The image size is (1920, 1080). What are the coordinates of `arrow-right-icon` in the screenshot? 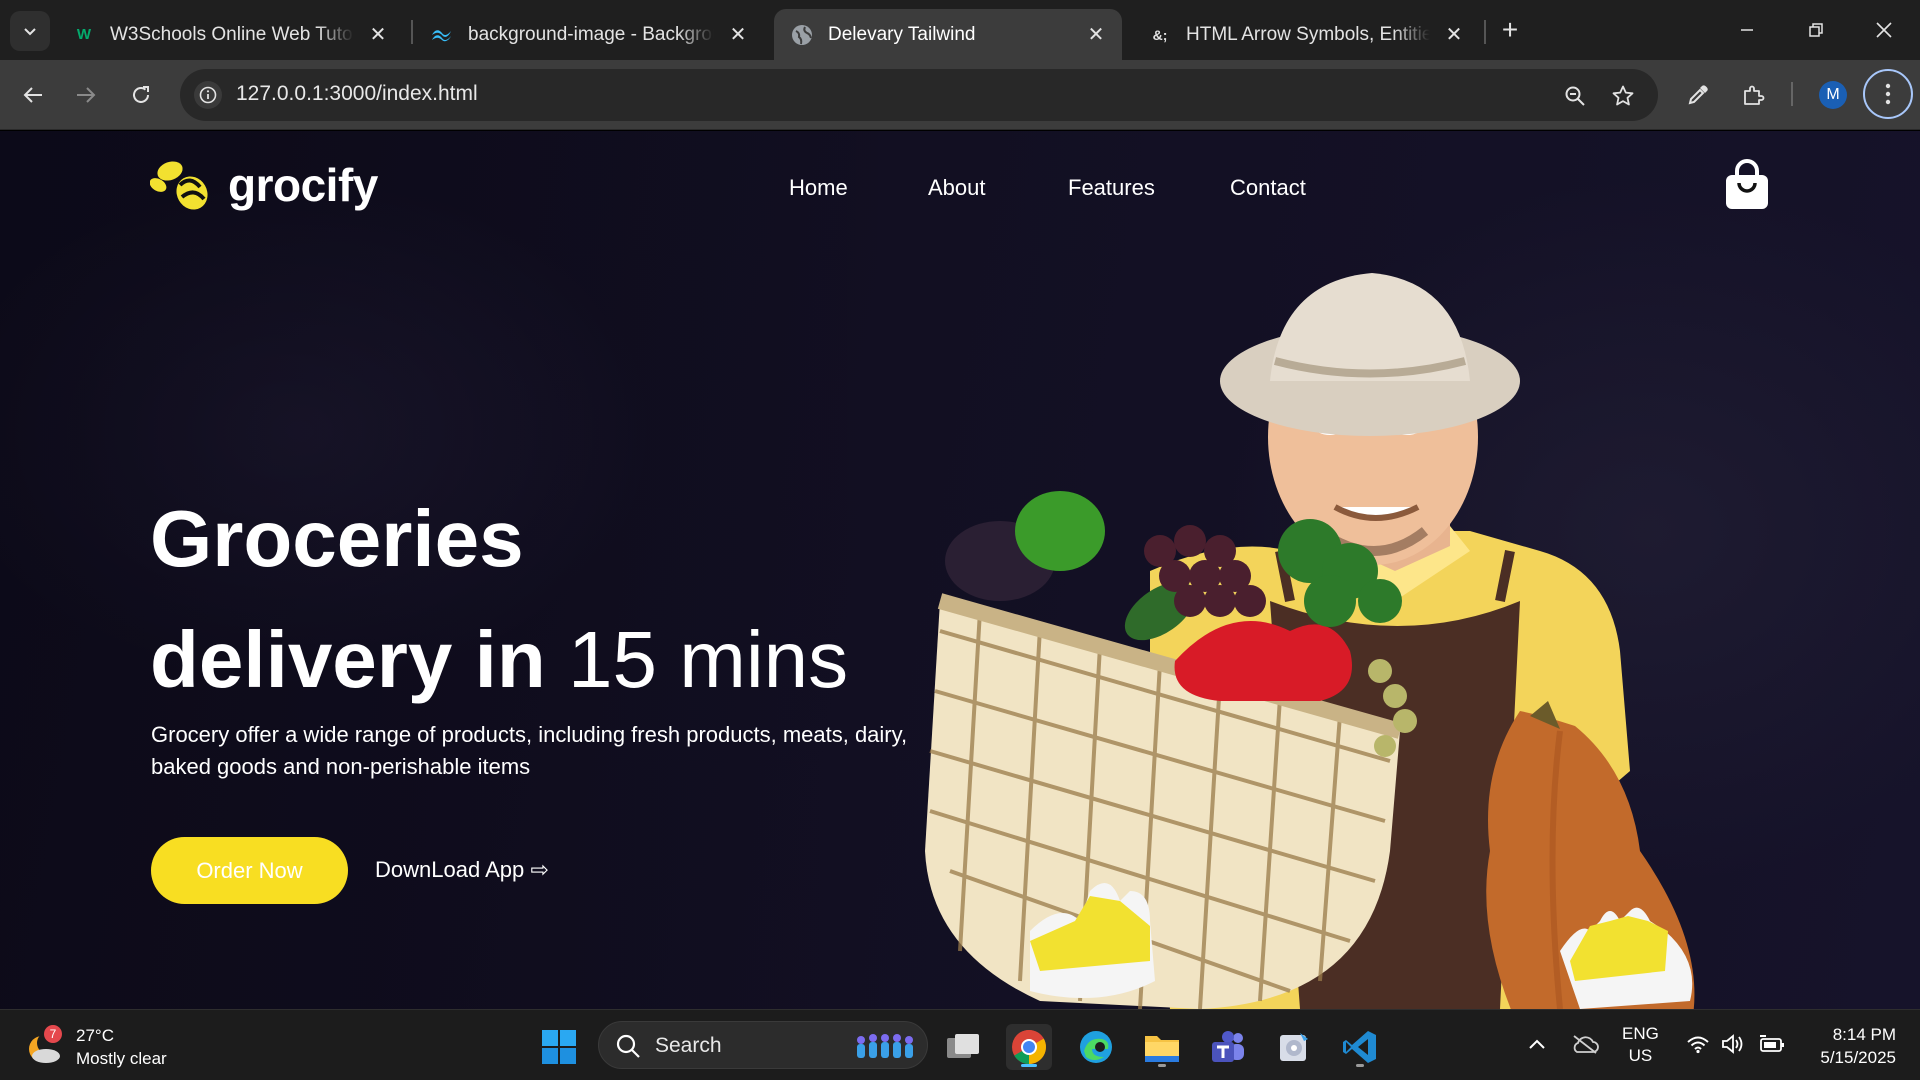 It's located at (86, 95).